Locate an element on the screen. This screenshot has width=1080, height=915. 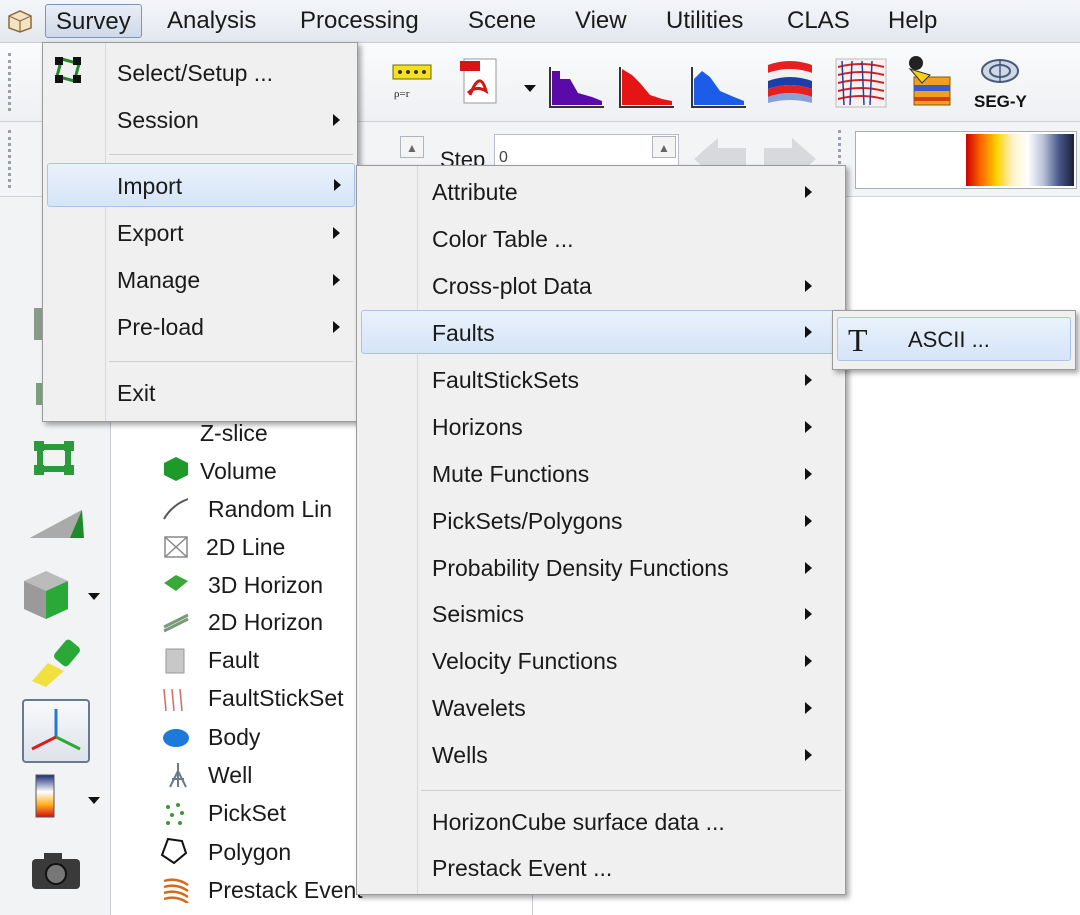
seg-y-label: SEG-Y is located at coordinates (1001, 101).